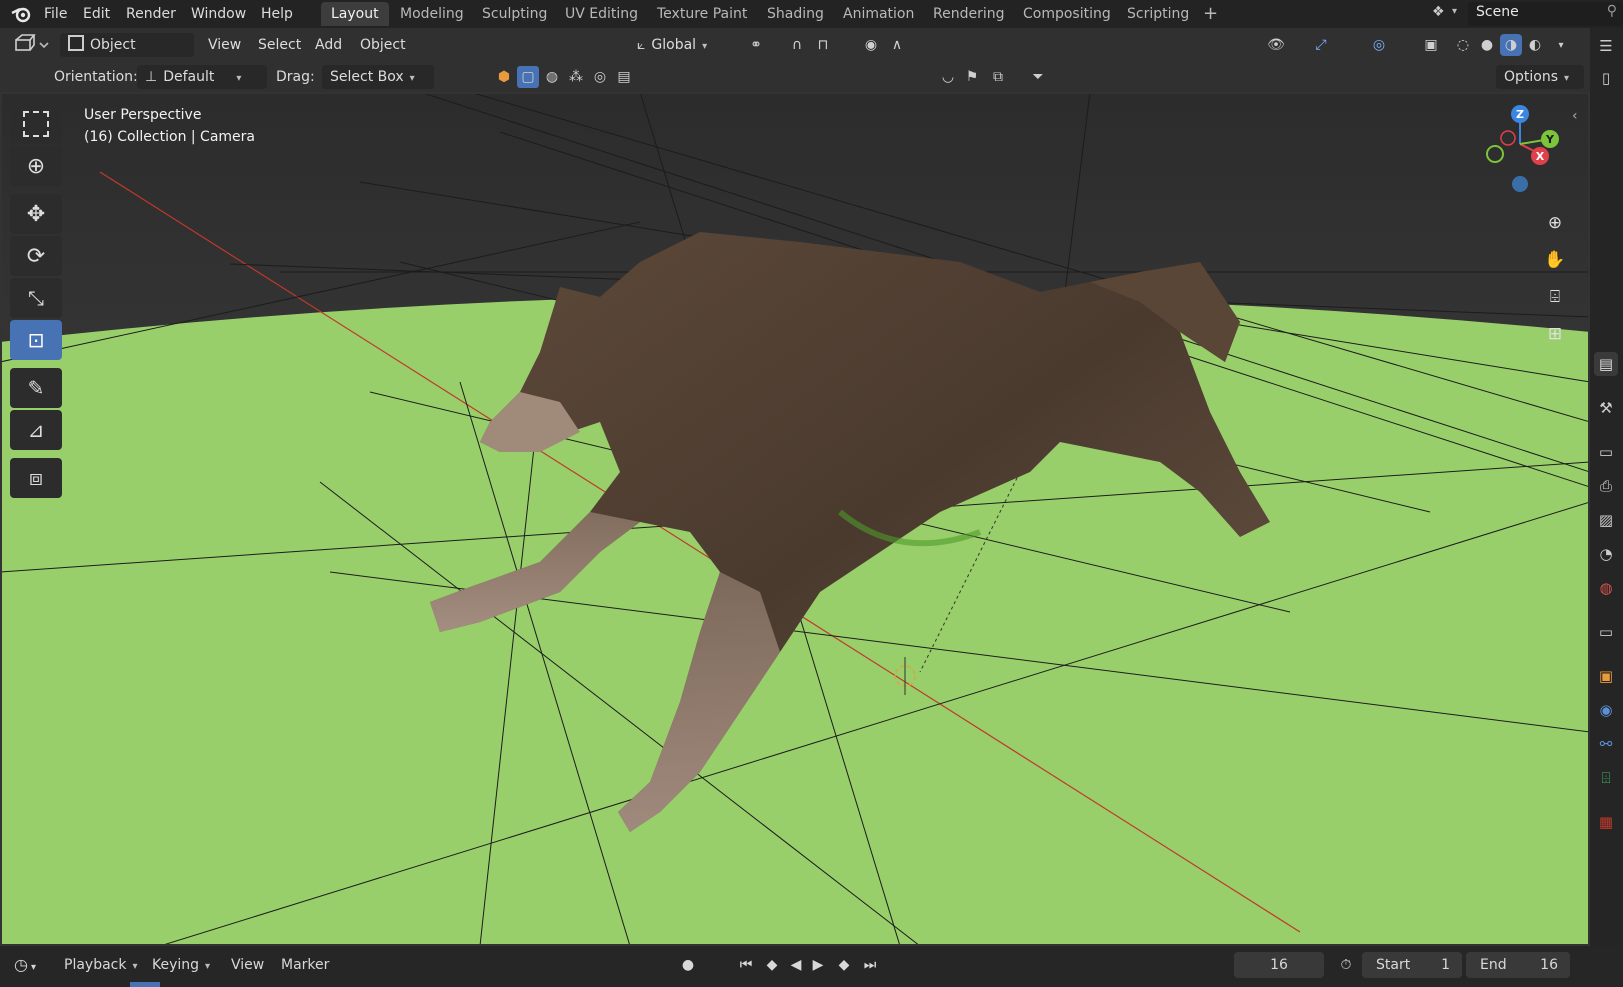 The width and height of the screenshot is (1623, 987). Describe the element at coordinates (36, 340) in the screenshot. I see `transform-tool: ⊡` at that location.